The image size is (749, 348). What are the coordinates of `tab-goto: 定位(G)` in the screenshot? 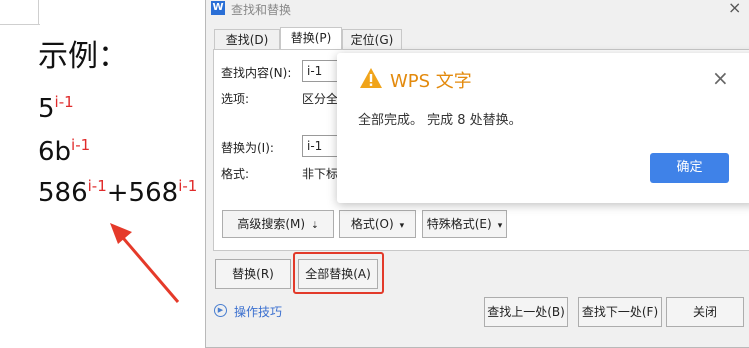 It's located at (372, 39).